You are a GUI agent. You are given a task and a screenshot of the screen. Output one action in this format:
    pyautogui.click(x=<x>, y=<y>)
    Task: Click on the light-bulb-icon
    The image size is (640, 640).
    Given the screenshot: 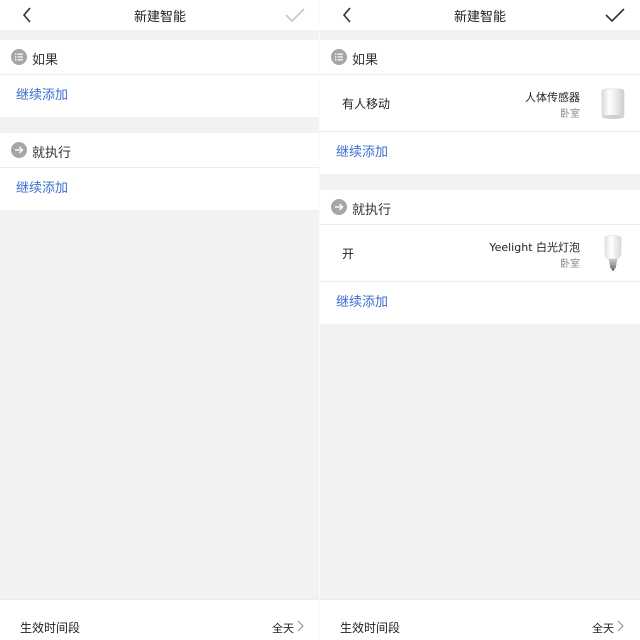 What is the action you would take?
    pyautogui.click(x=613, y=253)
    